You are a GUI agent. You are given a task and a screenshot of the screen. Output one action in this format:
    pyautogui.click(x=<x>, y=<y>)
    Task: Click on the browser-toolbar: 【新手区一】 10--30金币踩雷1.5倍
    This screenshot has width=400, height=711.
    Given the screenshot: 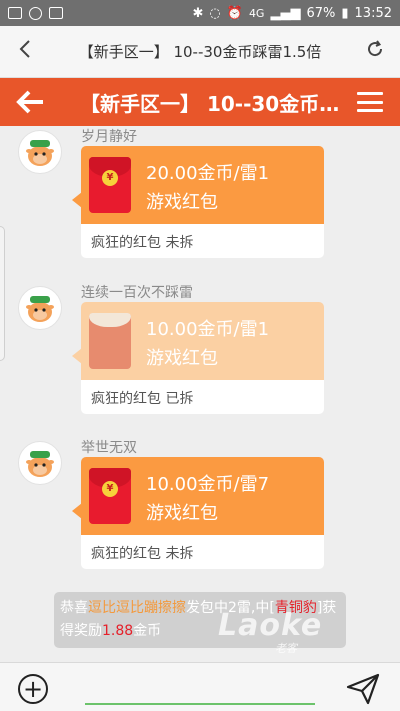 What is the action you would take?
    pyautogui.click(x=200, y=52)
    